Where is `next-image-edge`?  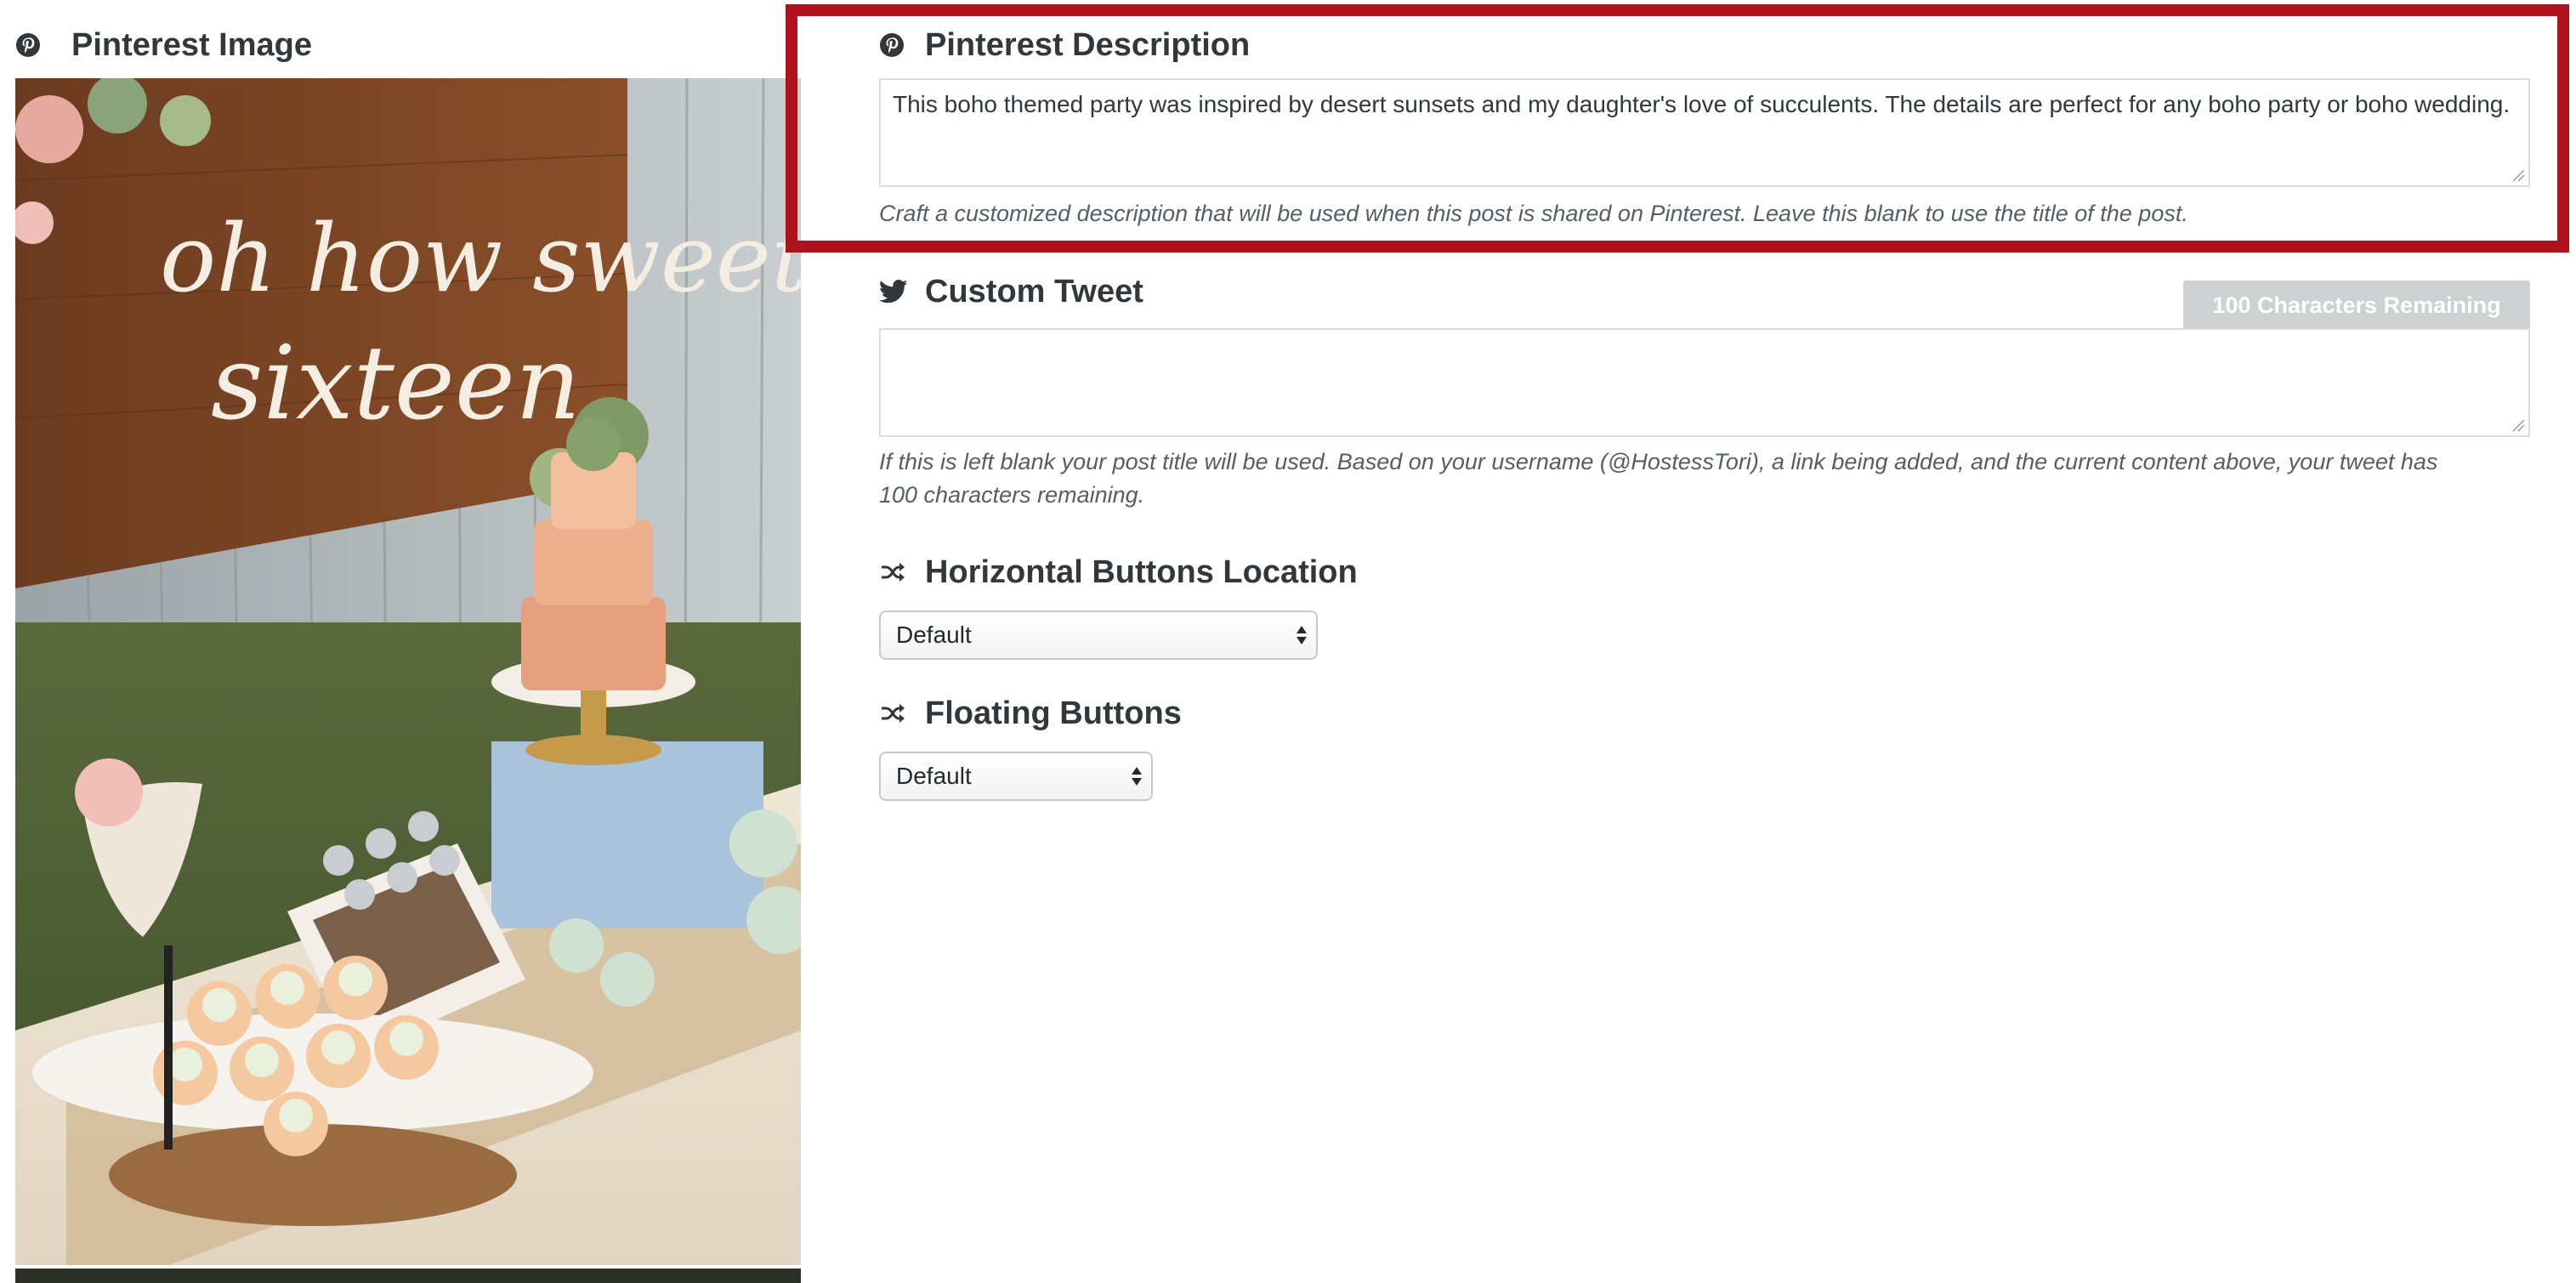 next-image-edge is located at coordinates (408, 1276).